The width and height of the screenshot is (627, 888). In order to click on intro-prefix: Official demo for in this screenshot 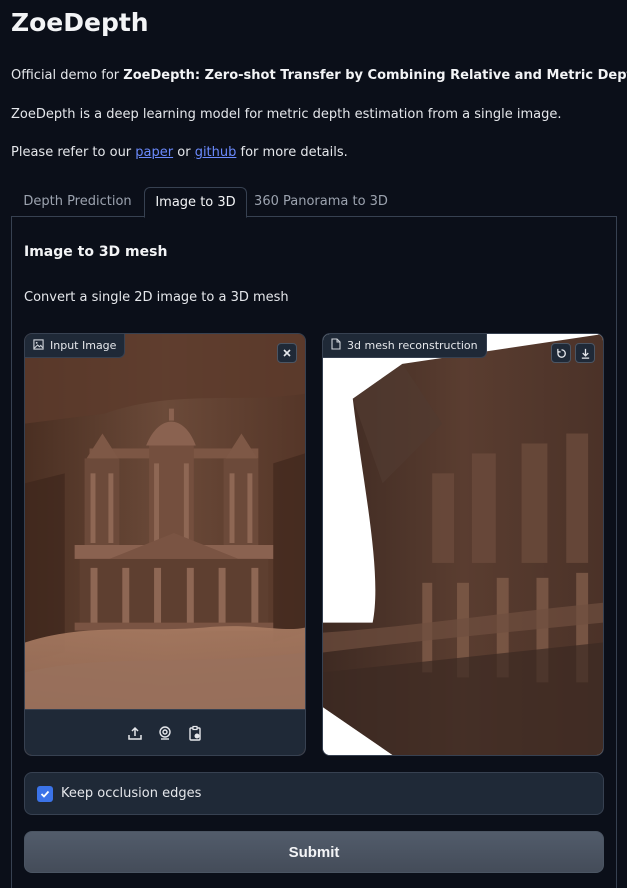, I will do `click(67, 75)`.